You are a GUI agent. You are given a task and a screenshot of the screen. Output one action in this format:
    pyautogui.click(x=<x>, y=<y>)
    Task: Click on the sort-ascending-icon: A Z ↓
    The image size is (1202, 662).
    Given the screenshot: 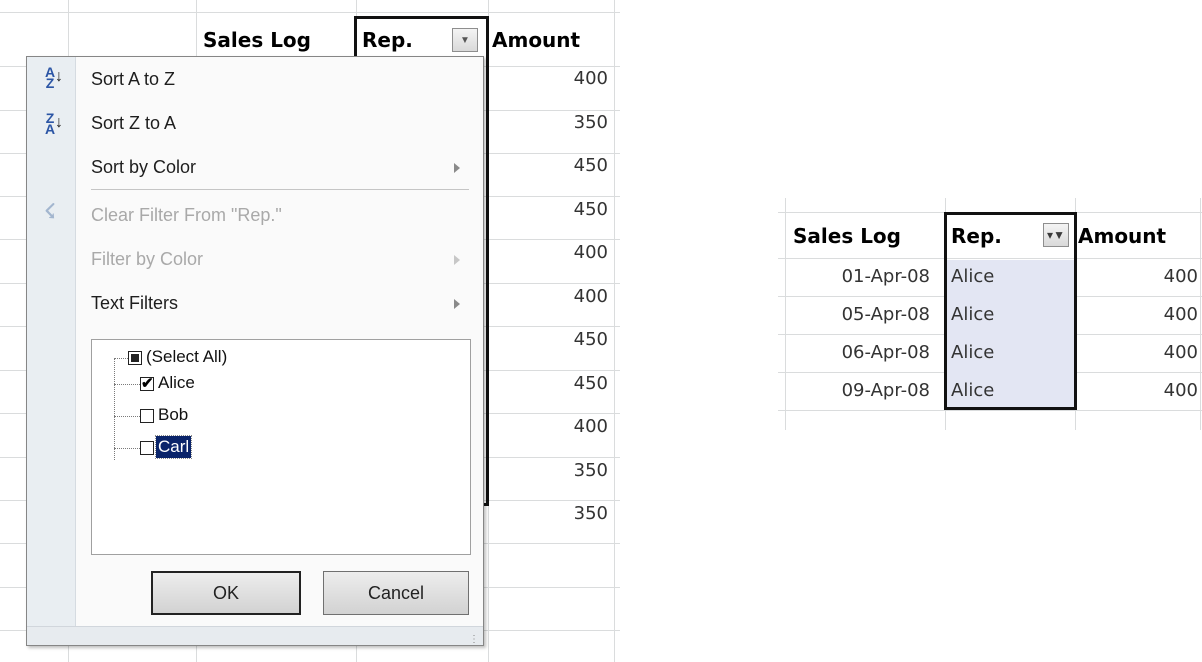 What is the action you would take?
    pyautogui.click(x=53, y=77)
    